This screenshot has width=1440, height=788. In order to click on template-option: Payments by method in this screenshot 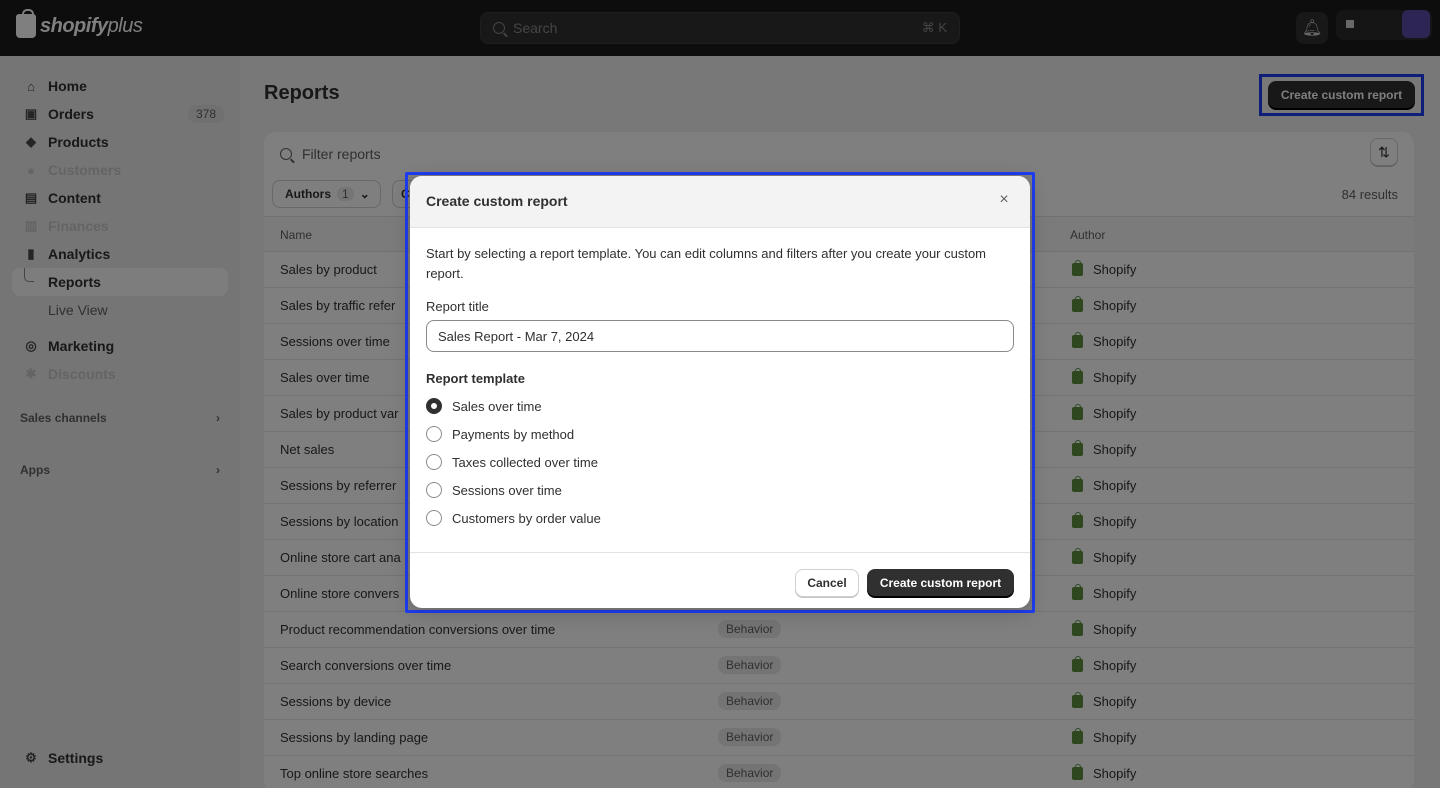, I will do `click(720, 434)`.